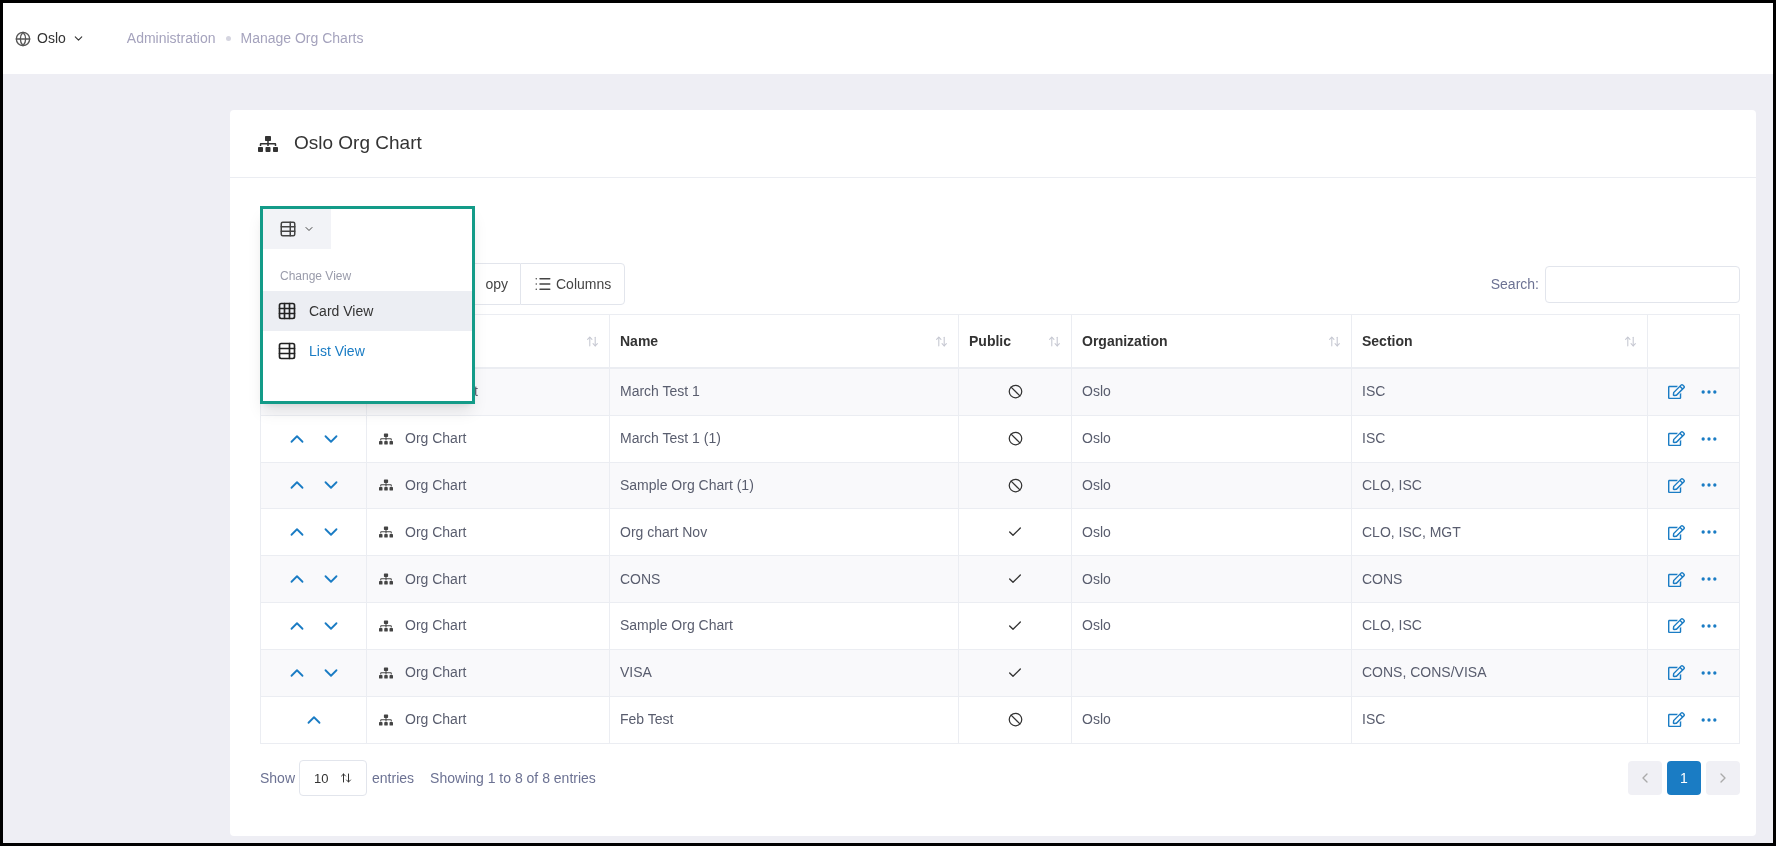  I want to click on location-dropdown: Oslo, so click(50, 38).